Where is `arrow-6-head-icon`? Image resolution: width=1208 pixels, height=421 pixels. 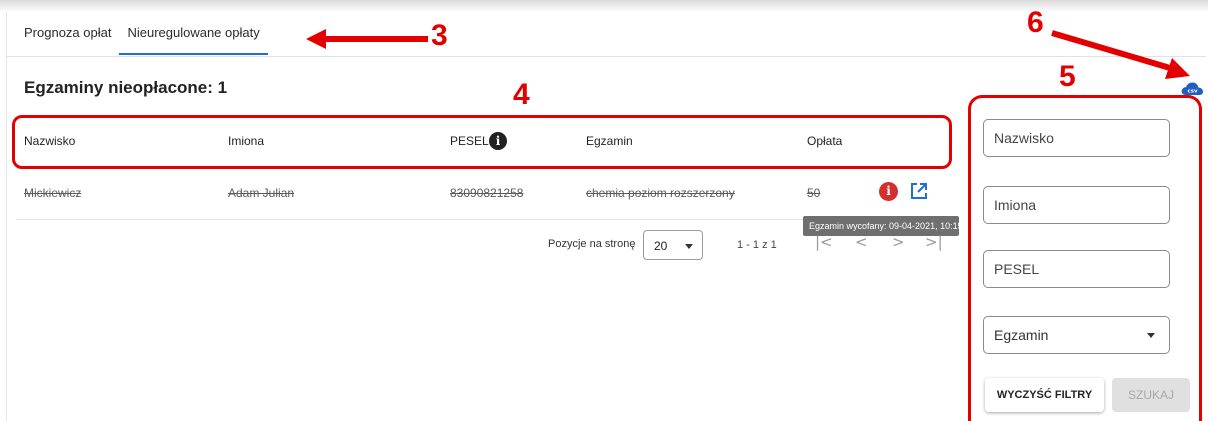 arrow-6-head-icon is located at coordinates (1177, 68).